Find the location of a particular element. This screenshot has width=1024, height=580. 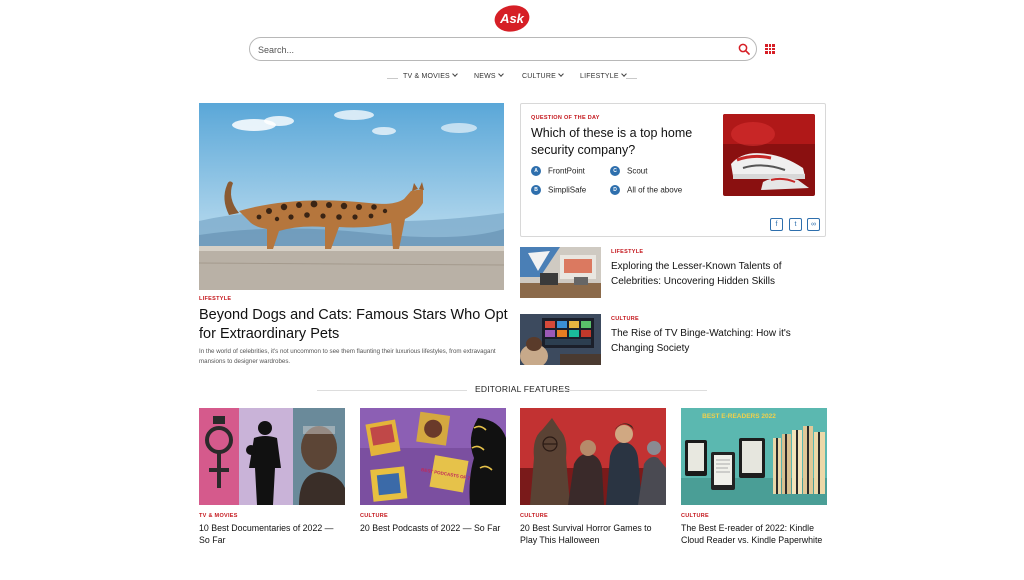

divider-right is located at coordinates (632, 390).